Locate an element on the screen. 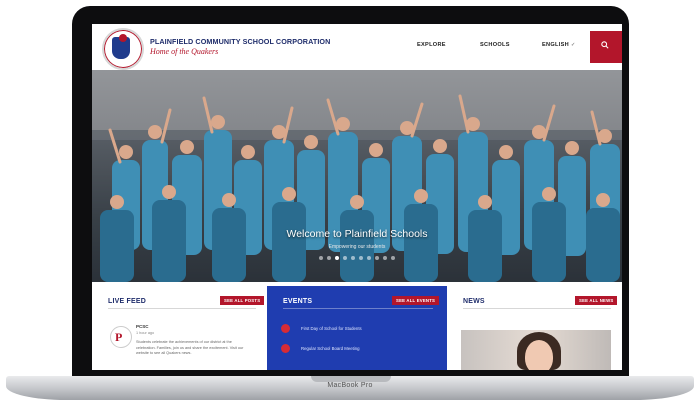 Image resolution: width=699 pixels, height=406 pixels. device-label: MacBook Pro is located at coordinates (350, 385).